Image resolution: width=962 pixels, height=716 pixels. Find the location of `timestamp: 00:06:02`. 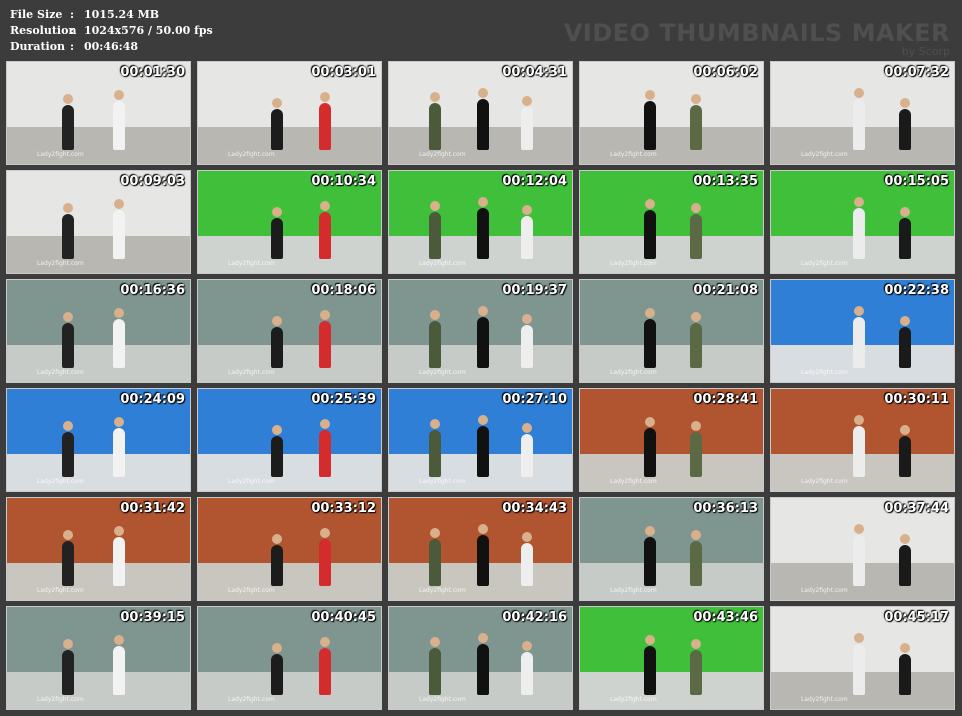

timestamp: 00:06:02 is located at coordinates (725, 72).